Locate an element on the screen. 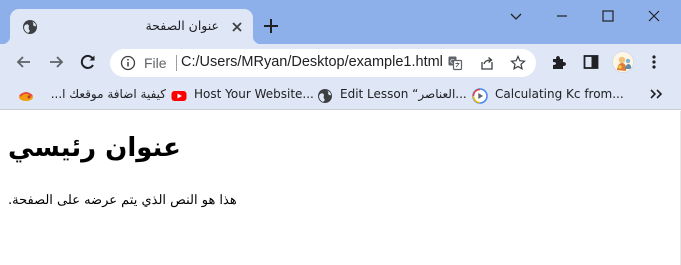 This screenshot has width=681, height=265. profile-avatar-icon is located at coordinates (623, 62).